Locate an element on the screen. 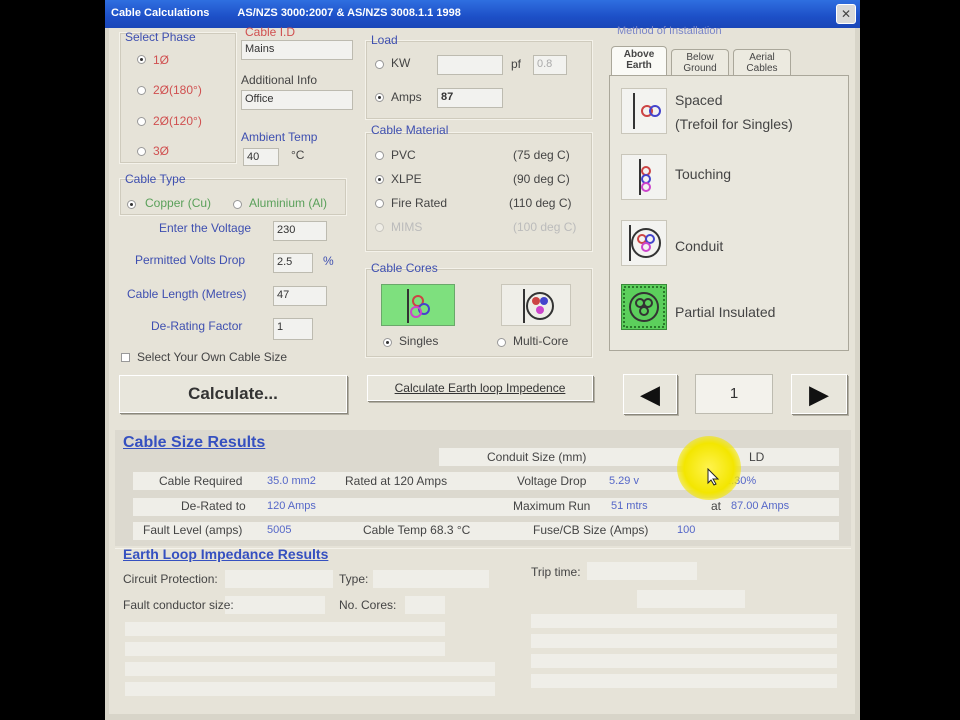 The height and width of the screenshot is (720, 960). amps-label: Amps is located at coordinates (406, 97).